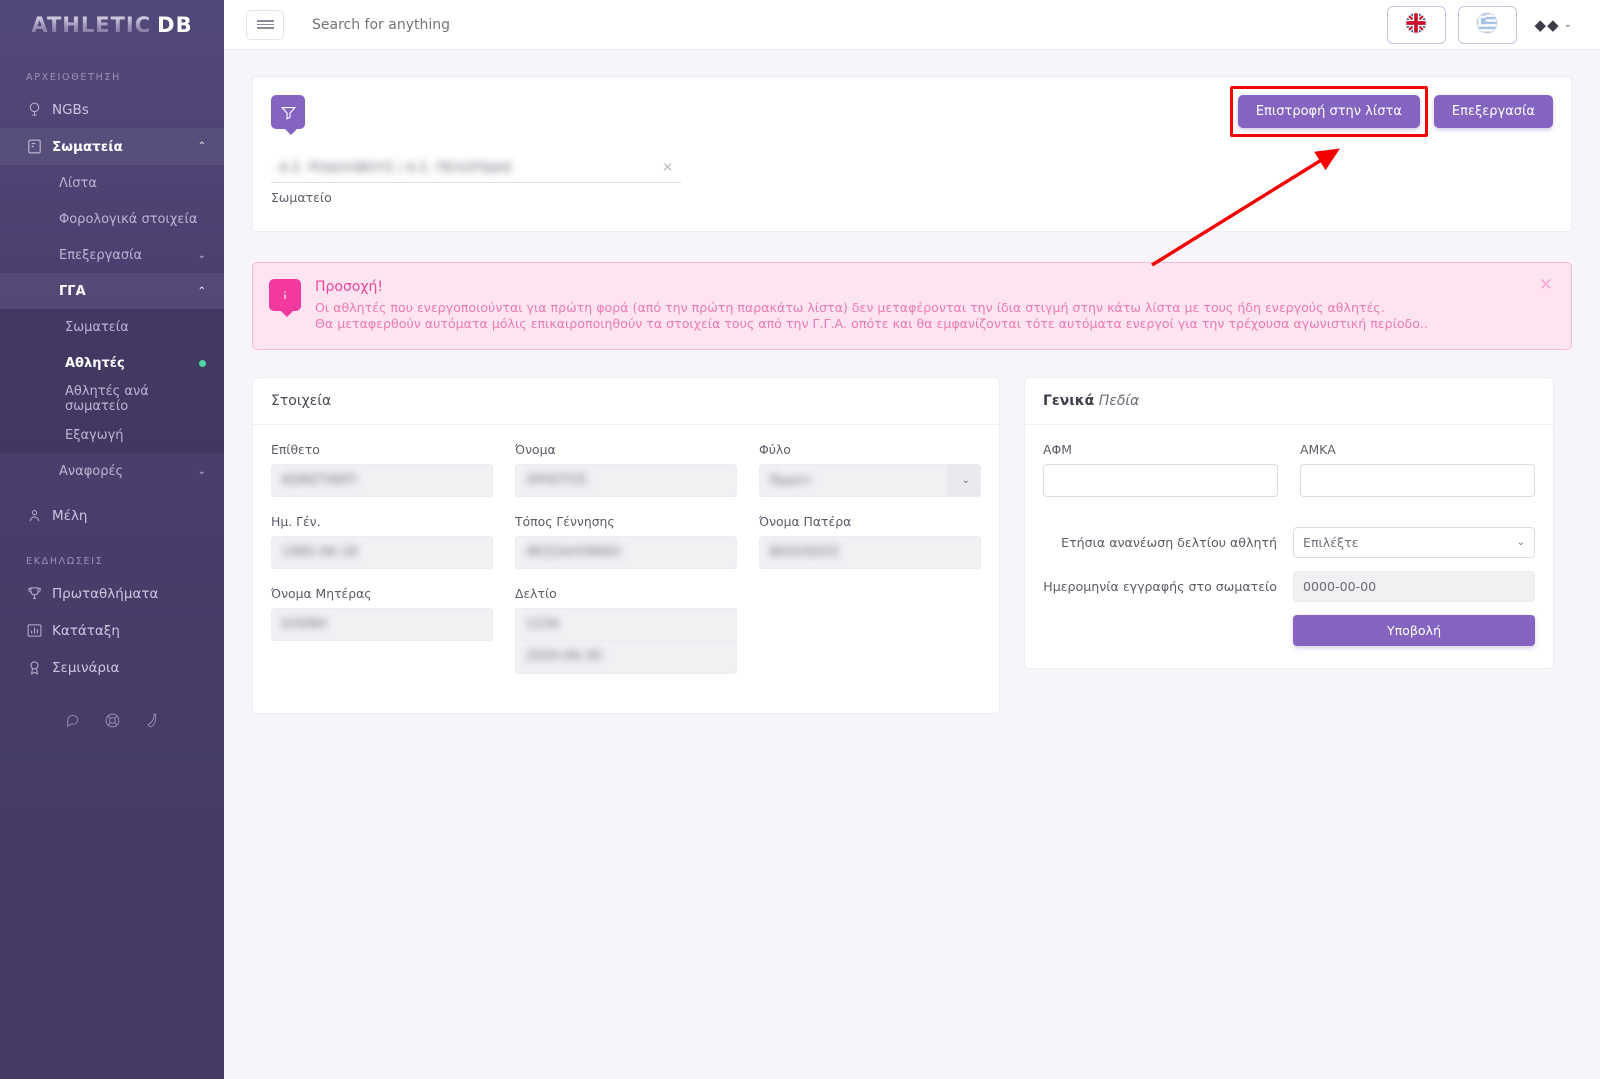  I want to click on info-icon, so click(285, 298).